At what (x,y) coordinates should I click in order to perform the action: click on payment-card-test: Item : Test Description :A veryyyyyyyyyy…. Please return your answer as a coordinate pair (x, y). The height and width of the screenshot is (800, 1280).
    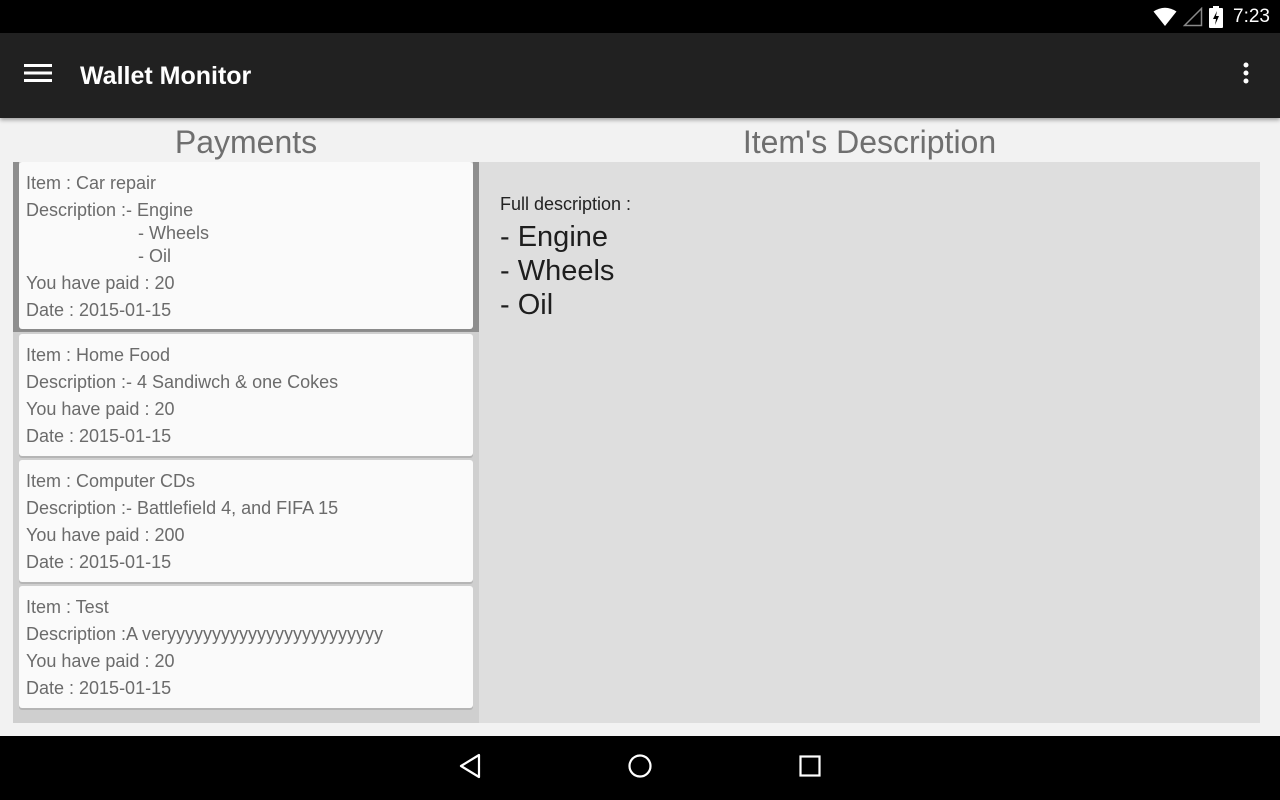
    Looking at the image, I should click on (246, 647).